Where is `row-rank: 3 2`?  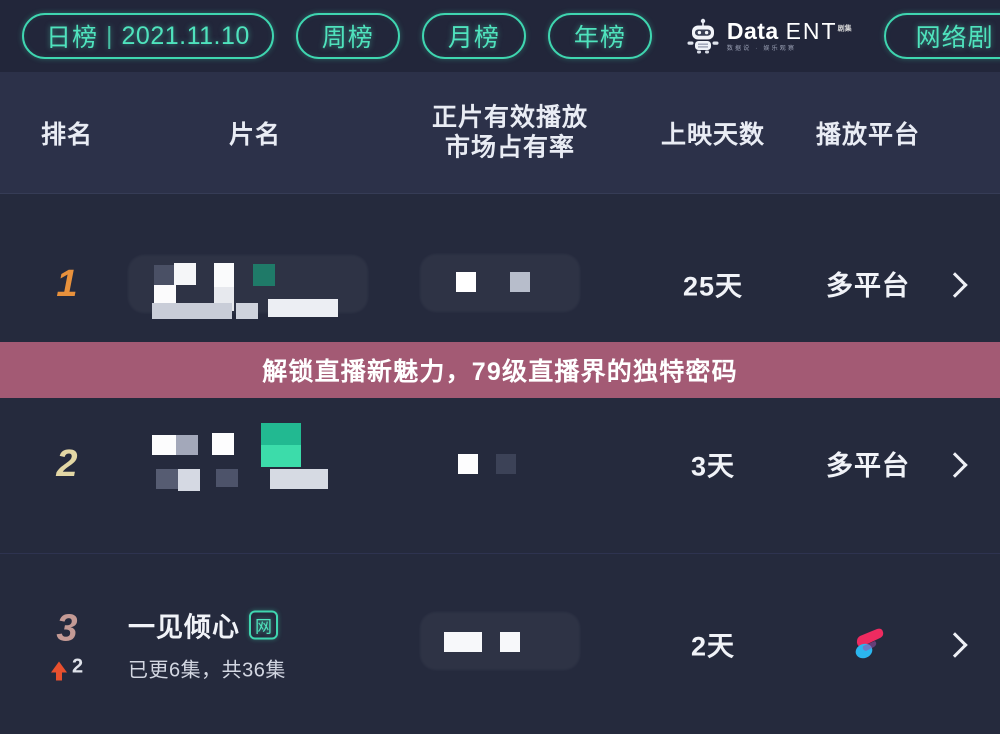
row-rank: 3 2 is located at coordinates (67, 644).